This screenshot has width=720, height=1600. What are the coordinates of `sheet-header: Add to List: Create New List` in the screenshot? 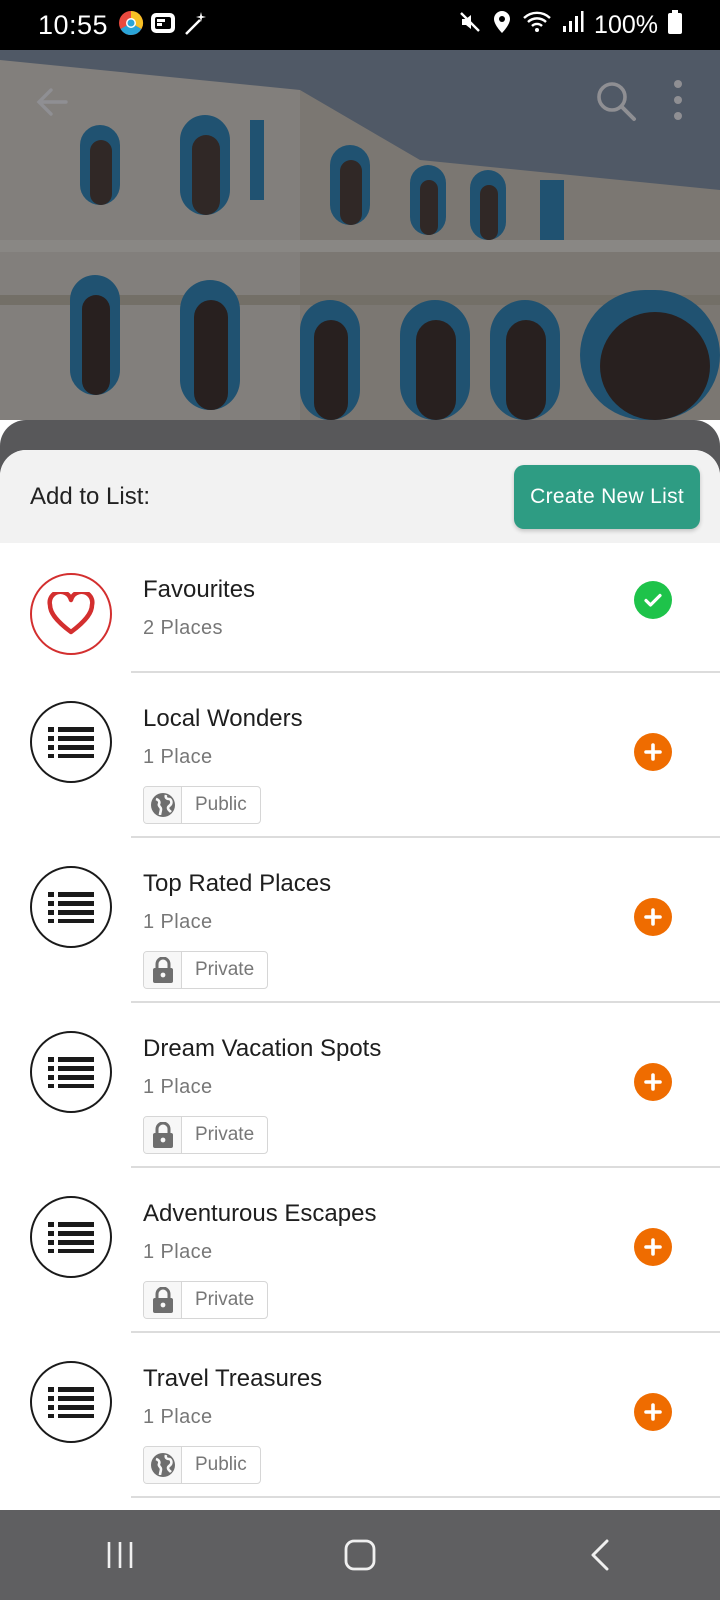 It's located at (360, 496).